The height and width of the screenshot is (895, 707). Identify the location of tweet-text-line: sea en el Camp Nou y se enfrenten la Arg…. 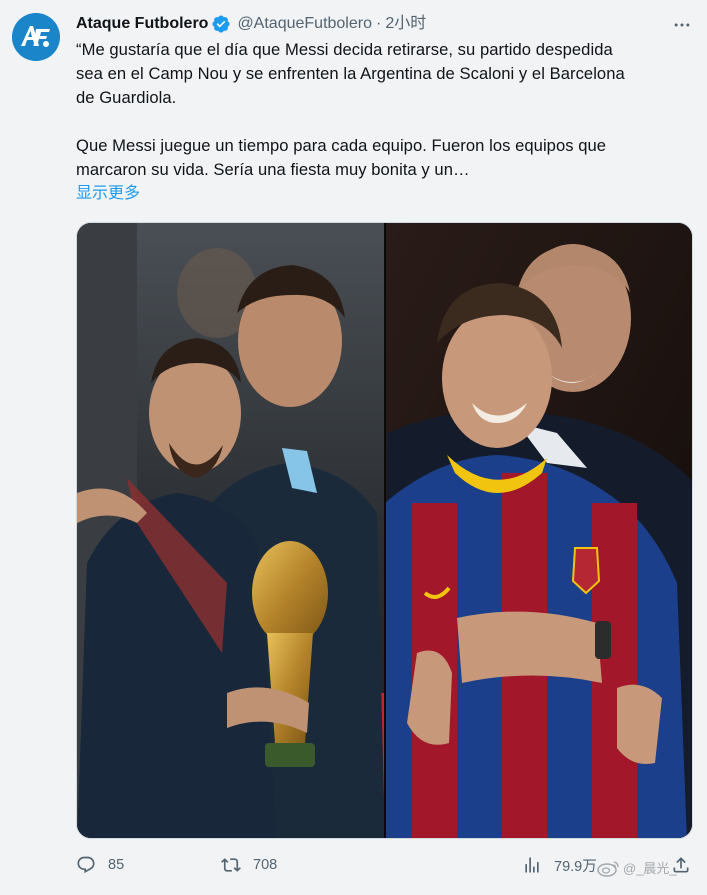
(350, 73).